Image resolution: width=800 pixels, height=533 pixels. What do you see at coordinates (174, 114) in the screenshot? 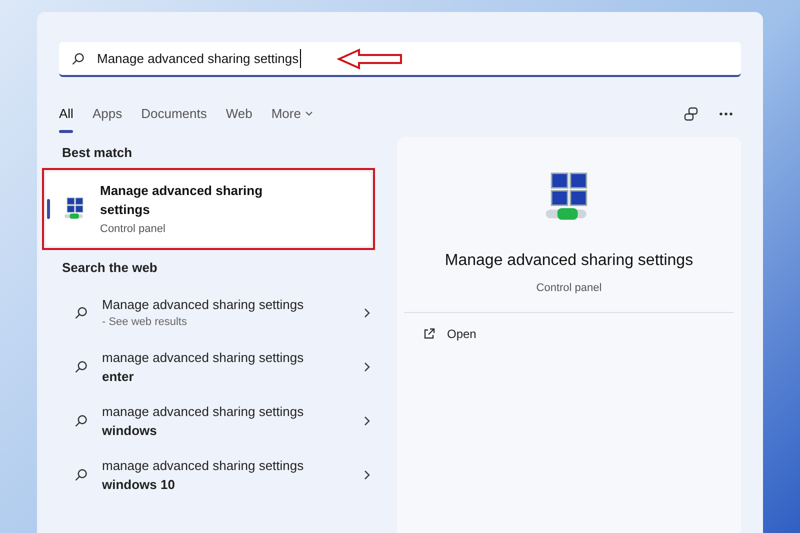
I see `filter-tab: Documents` at bounding box center [174, 114].